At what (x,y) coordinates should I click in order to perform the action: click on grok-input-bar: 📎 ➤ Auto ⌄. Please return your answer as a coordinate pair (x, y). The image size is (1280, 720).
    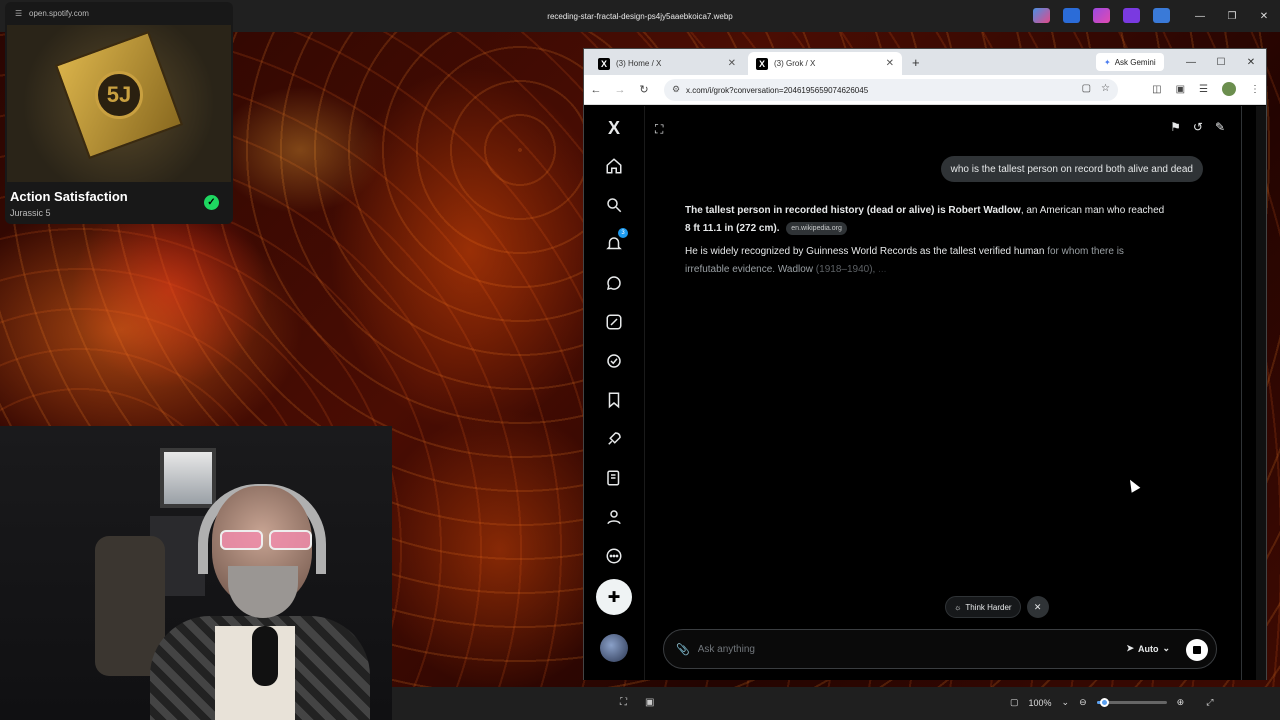
    Looking at the image, I should click on (940, 649).